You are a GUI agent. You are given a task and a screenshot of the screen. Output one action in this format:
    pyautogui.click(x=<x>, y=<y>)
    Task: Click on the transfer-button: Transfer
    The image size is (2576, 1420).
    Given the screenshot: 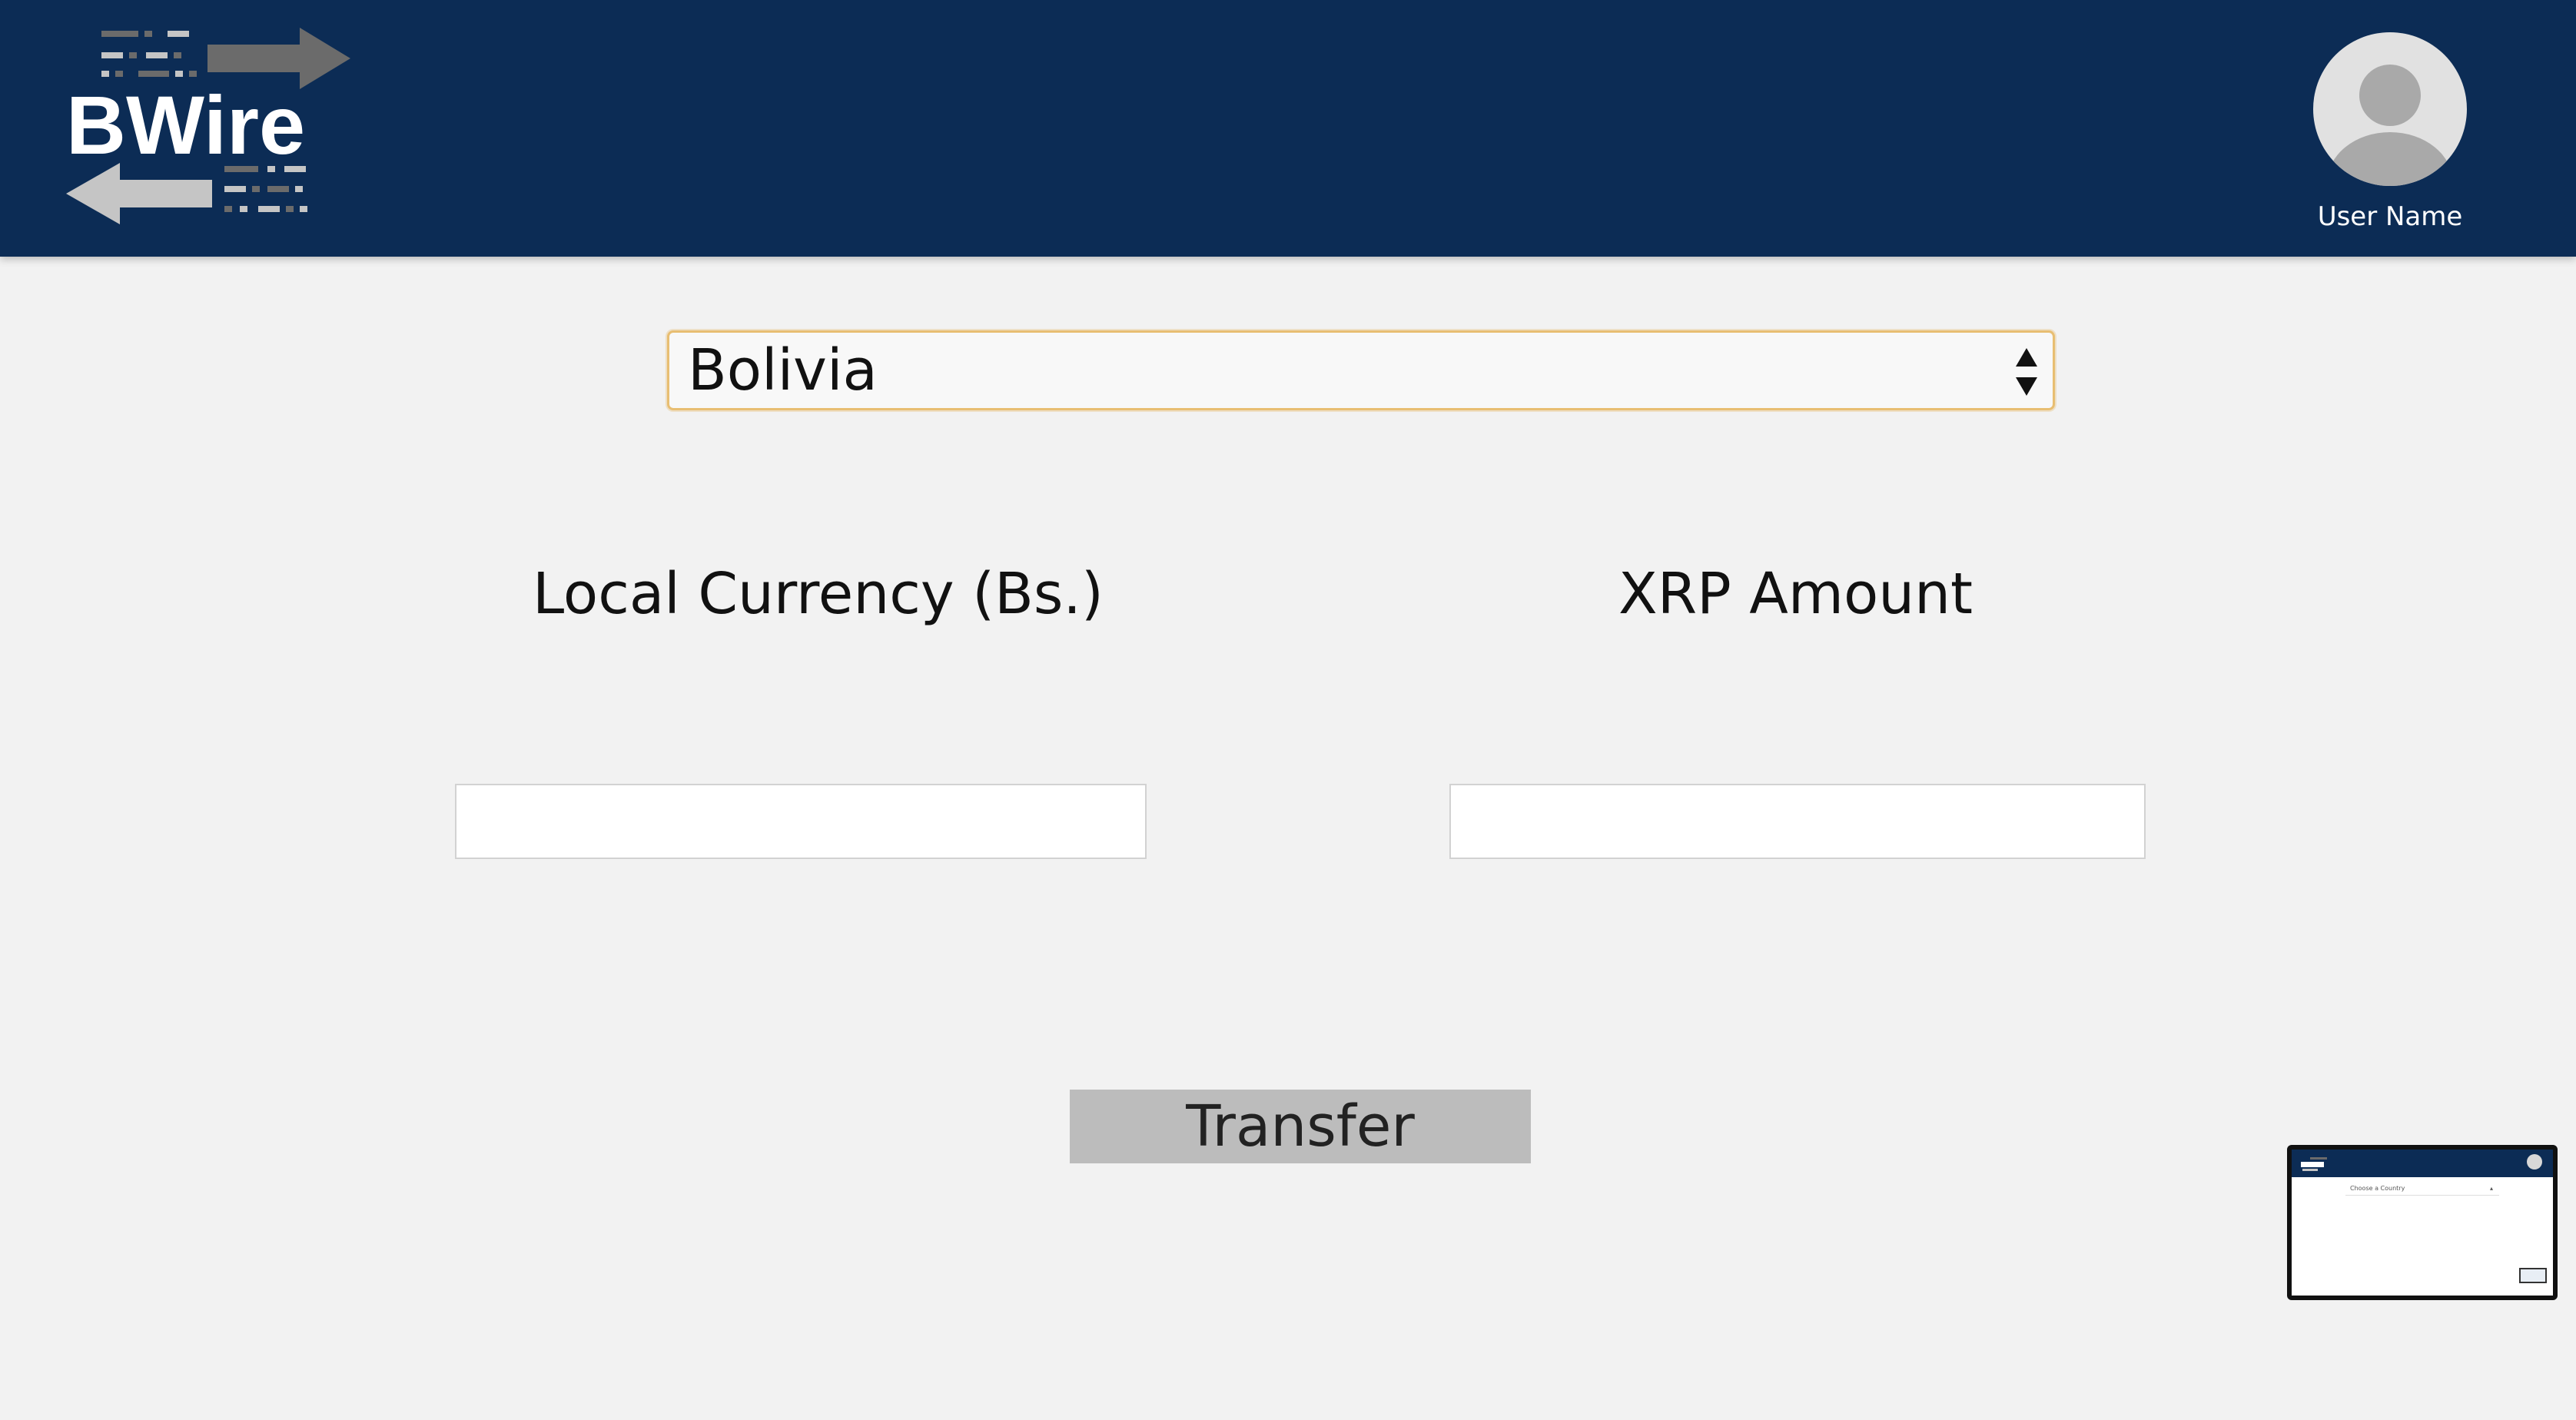 What is the action you would take?
    pyautogui.click(x=1300, y=1126)
    